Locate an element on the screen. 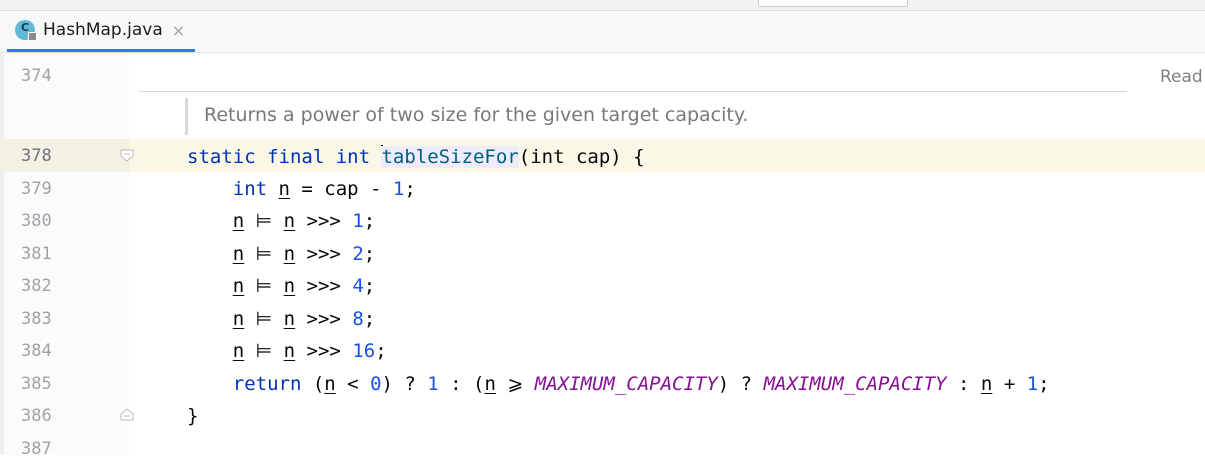  code-token-keyword: static final int is located at coordinates (284, 157).